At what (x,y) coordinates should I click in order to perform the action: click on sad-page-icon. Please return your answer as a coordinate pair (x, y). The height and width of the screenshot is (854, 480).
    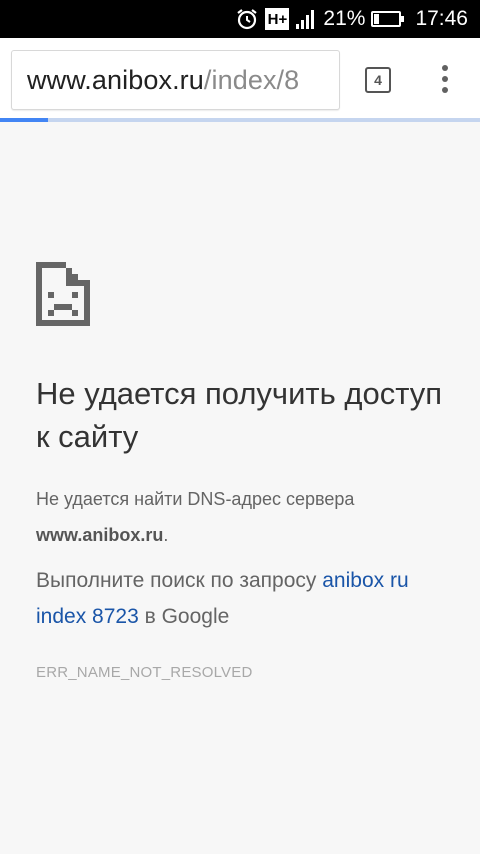
    Looking at the image, I should click on (63, 296).